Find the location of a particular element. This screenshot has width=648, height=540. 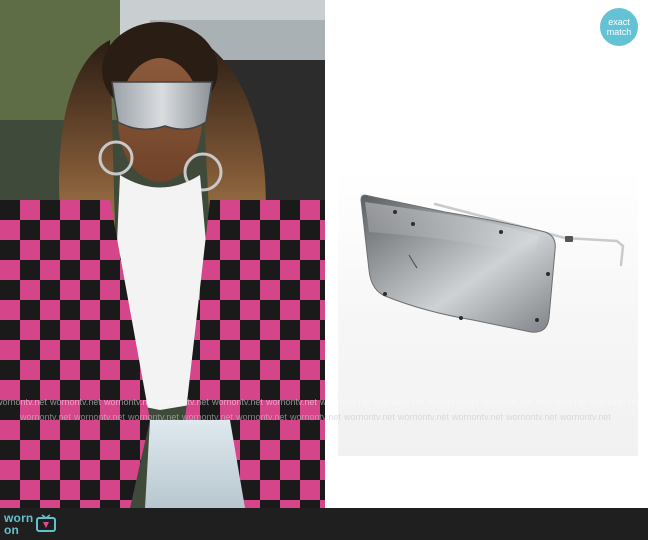

footer-bar: worn on is located at coordinates (324, 524).